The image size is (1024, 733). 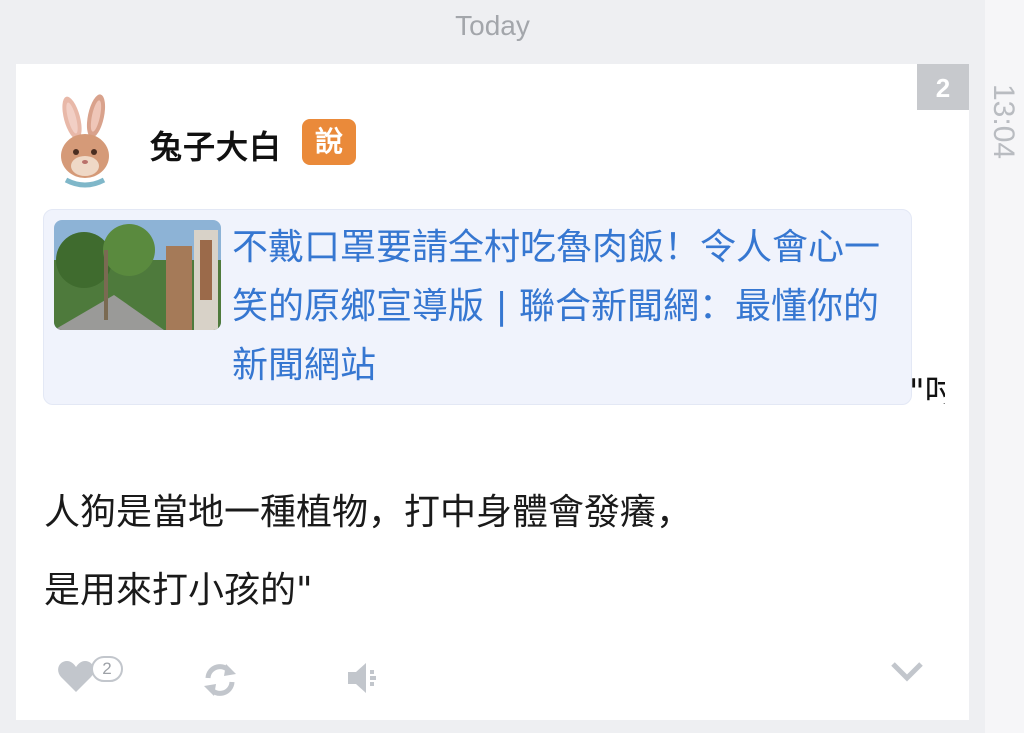 I want to click on body-line: 是用來打小孩的", so click(x=178, y=590).